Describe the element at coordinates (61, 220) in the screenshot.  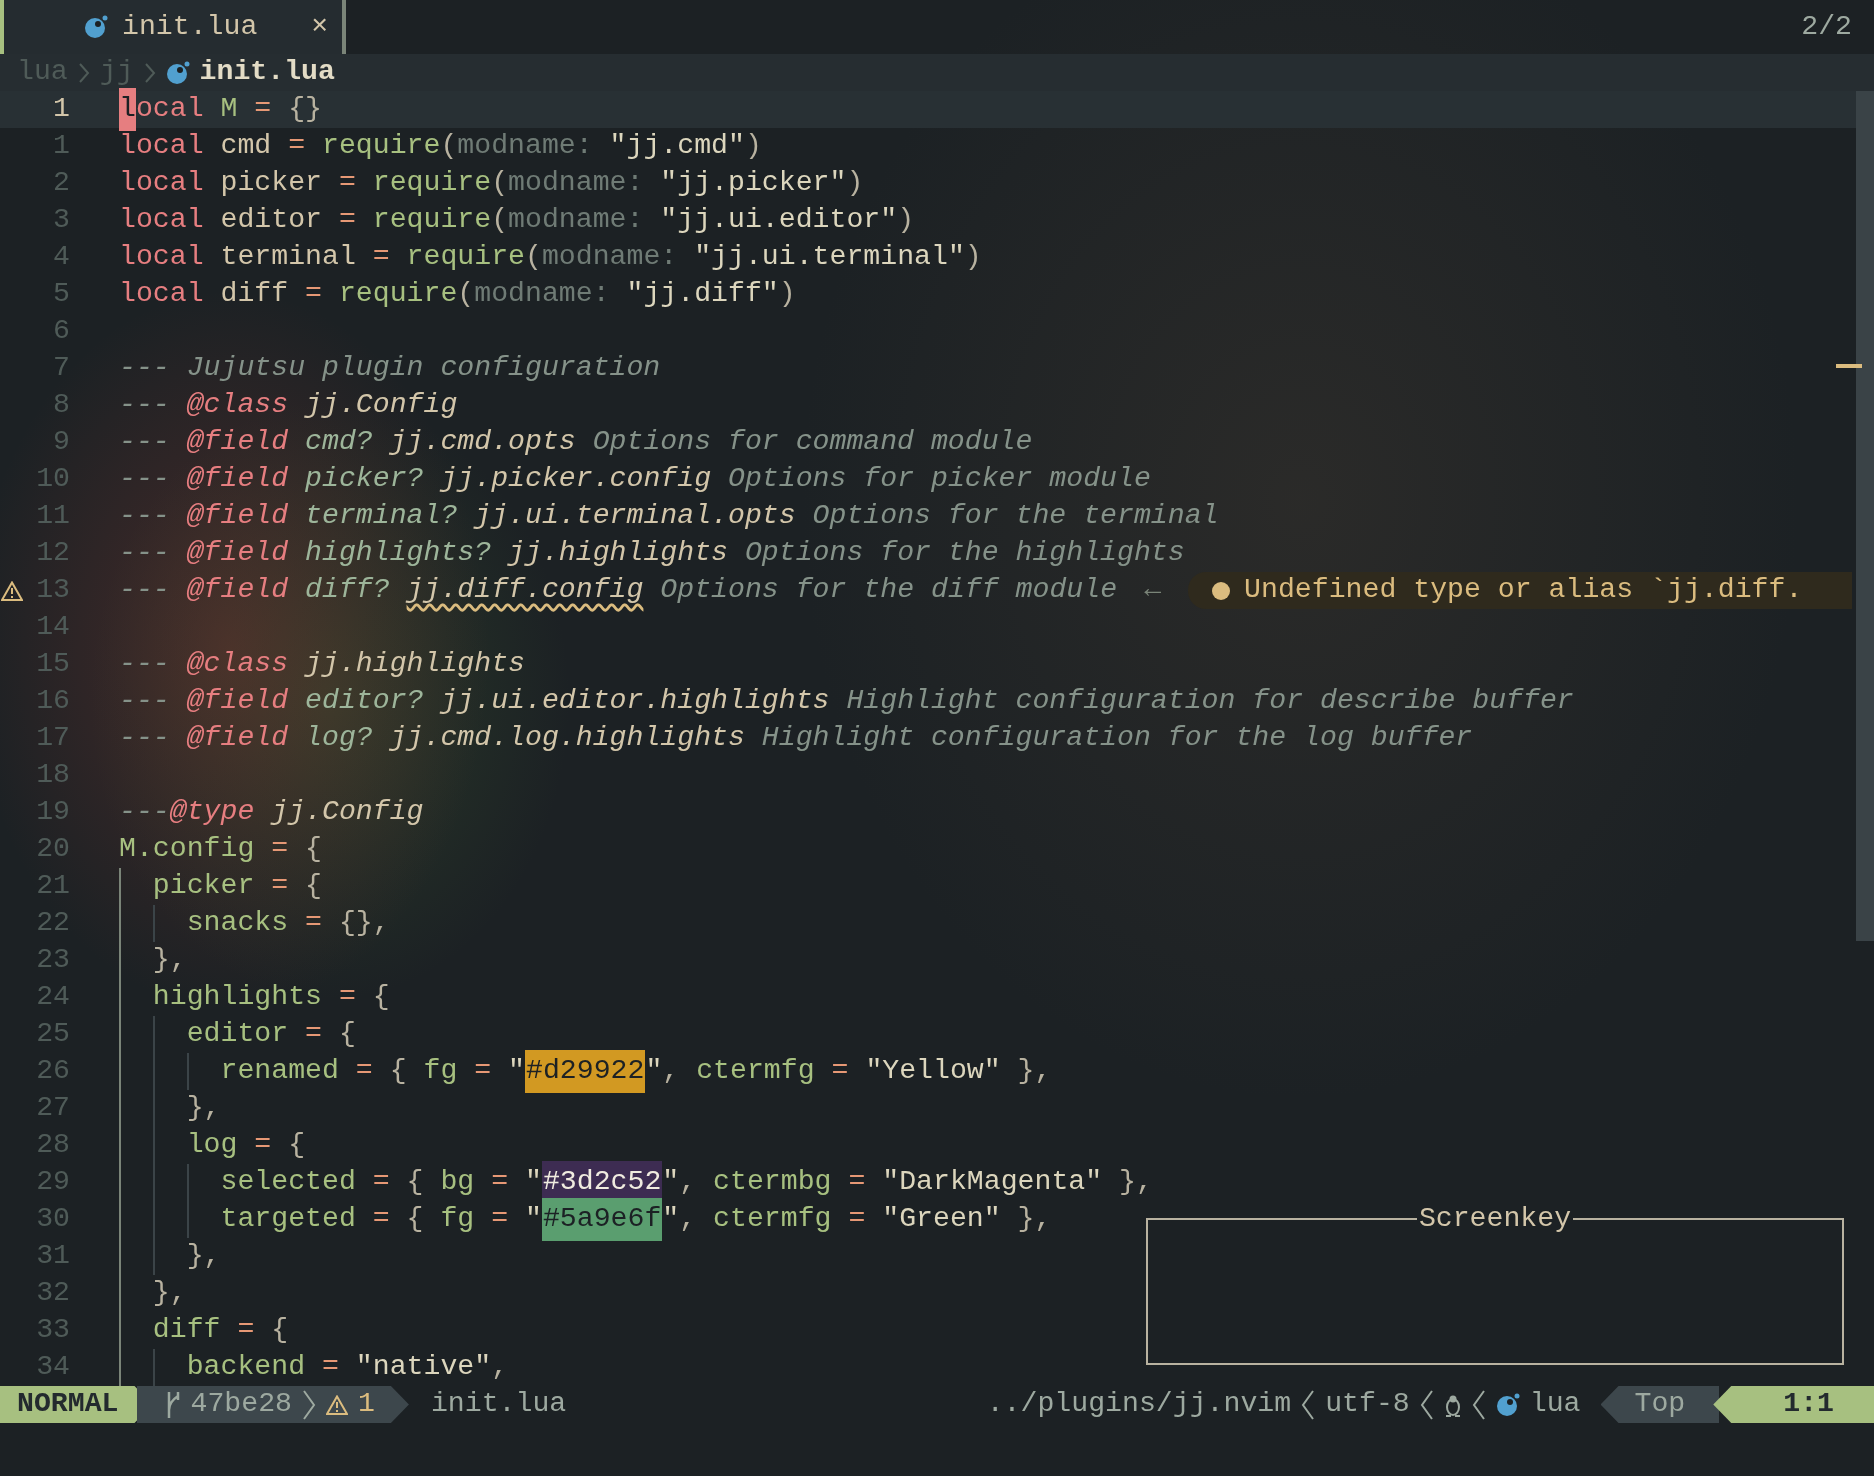
I see `line-number: 3` at that location.